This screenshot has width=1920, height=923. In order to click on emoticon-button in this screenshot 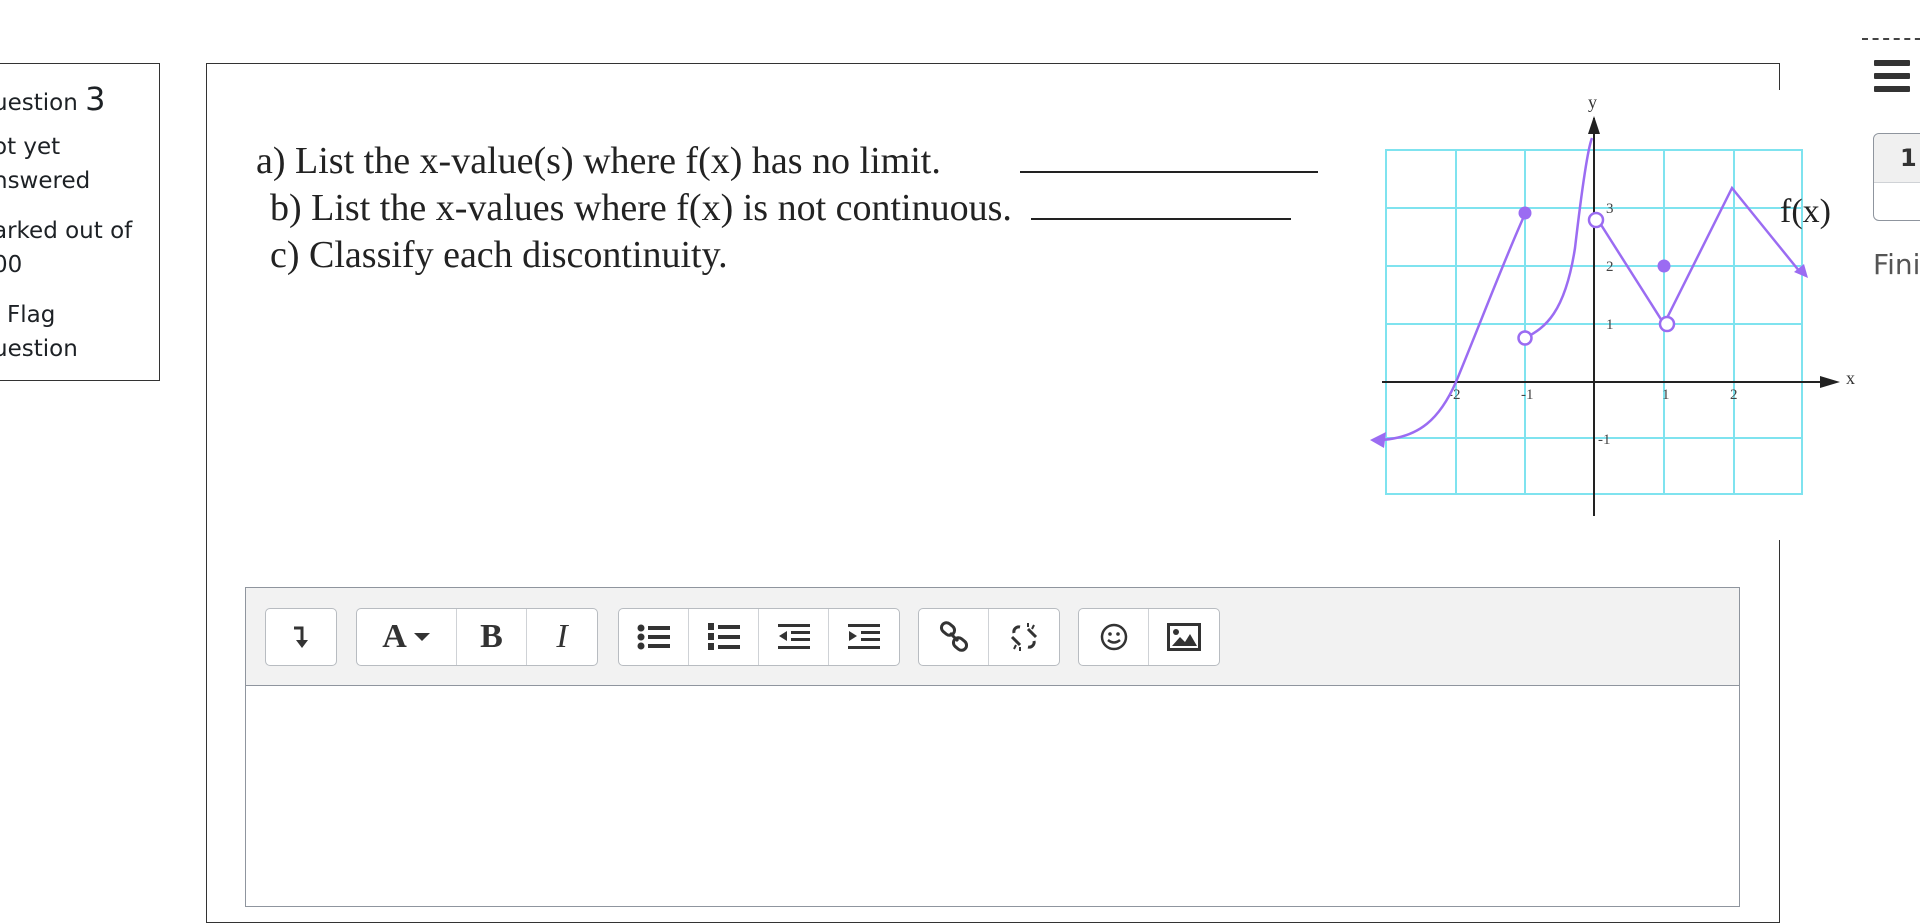, I will do `click(1114, 637)`.